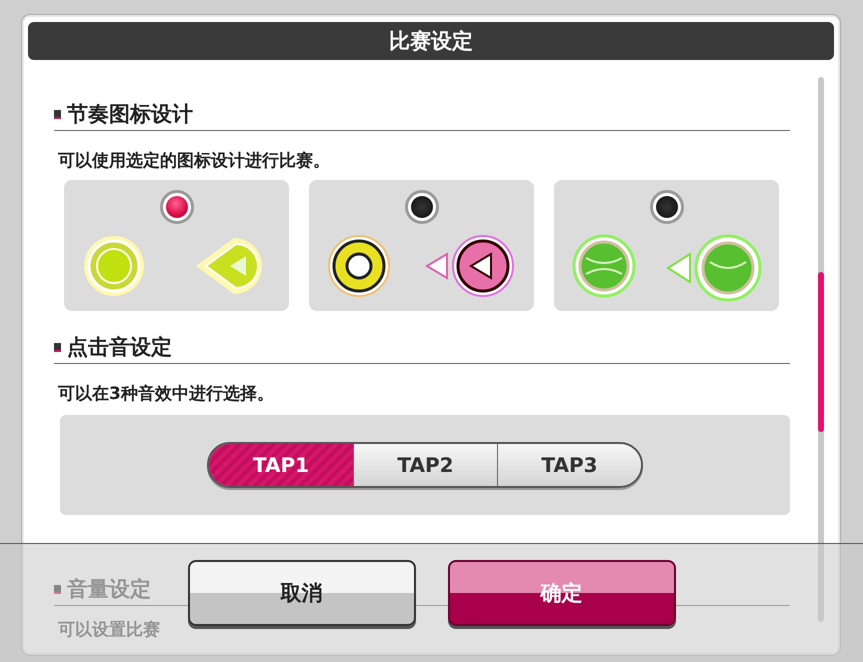 This screenshot has height=662, width=863. What do you see at coordinates (604, 266) in the screenshot?
I see `tennis-ball-icon` at bounding box center [604, 266].